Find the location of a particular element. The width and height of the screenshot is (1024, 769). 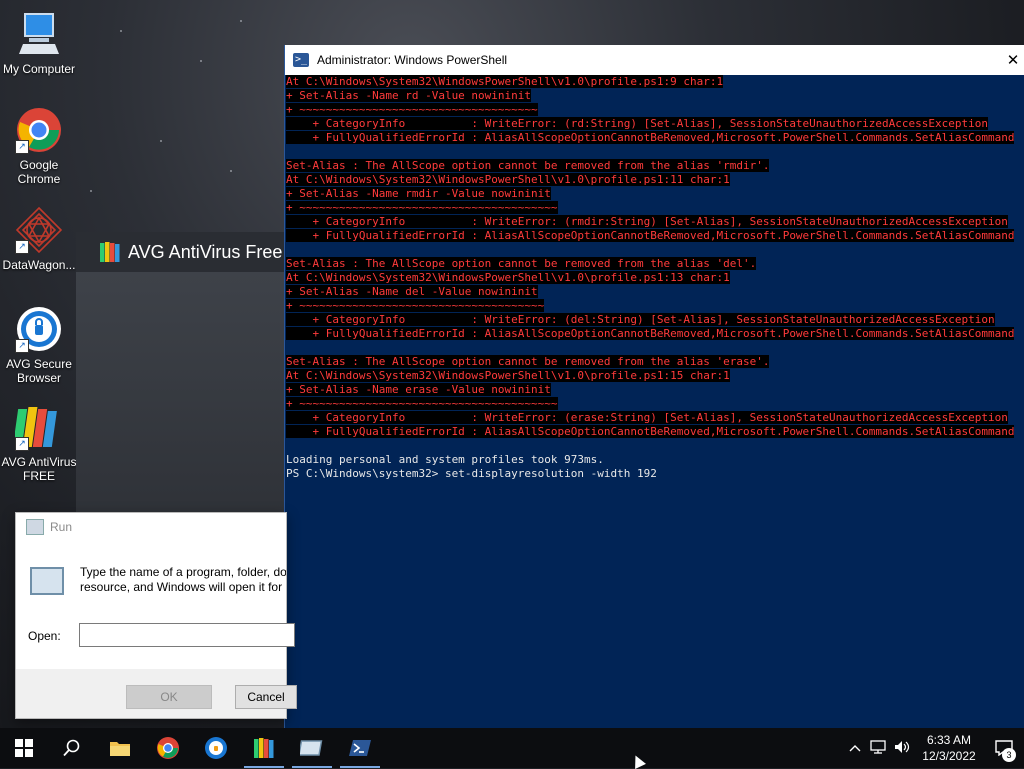

avg-splash-window: AVG AntiVirus Free is located at coordinates (181, 372).